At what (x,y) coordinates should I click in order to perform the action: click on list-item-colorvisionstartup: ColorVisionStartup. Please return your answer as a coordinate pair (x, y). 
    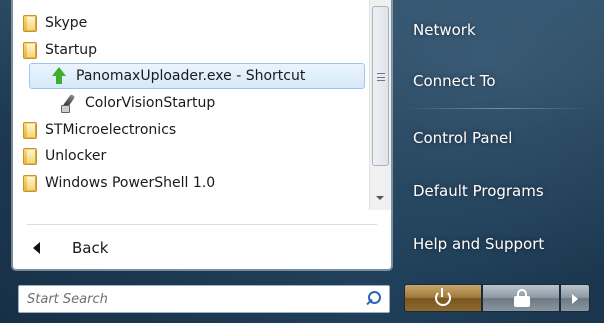
    Looking at the image, I should click on (189, 103).